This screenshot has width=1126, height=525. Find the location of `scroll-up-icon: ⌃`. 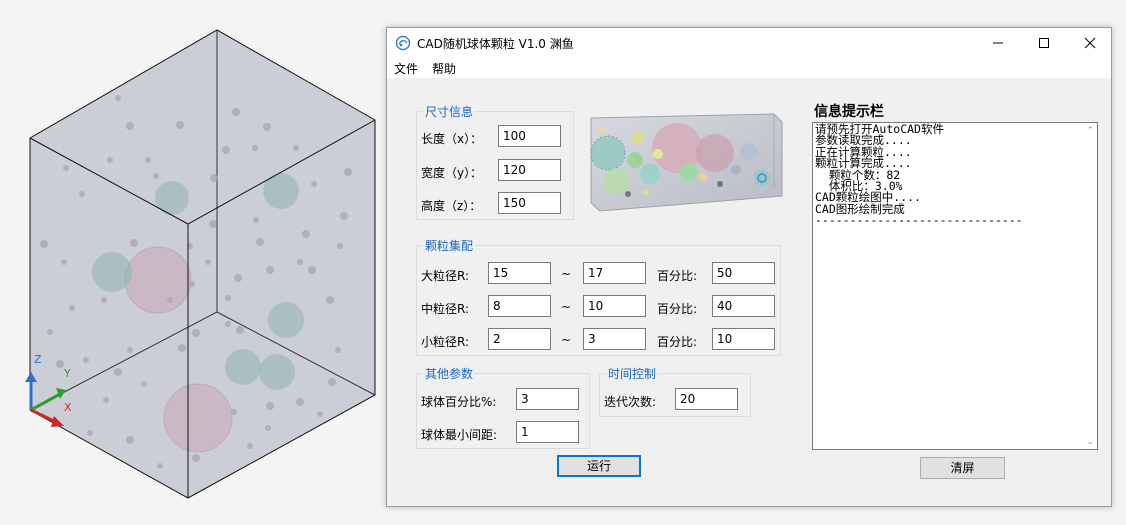

scroll-up-icon: ⌃ is located at coordinates (1090, 131).